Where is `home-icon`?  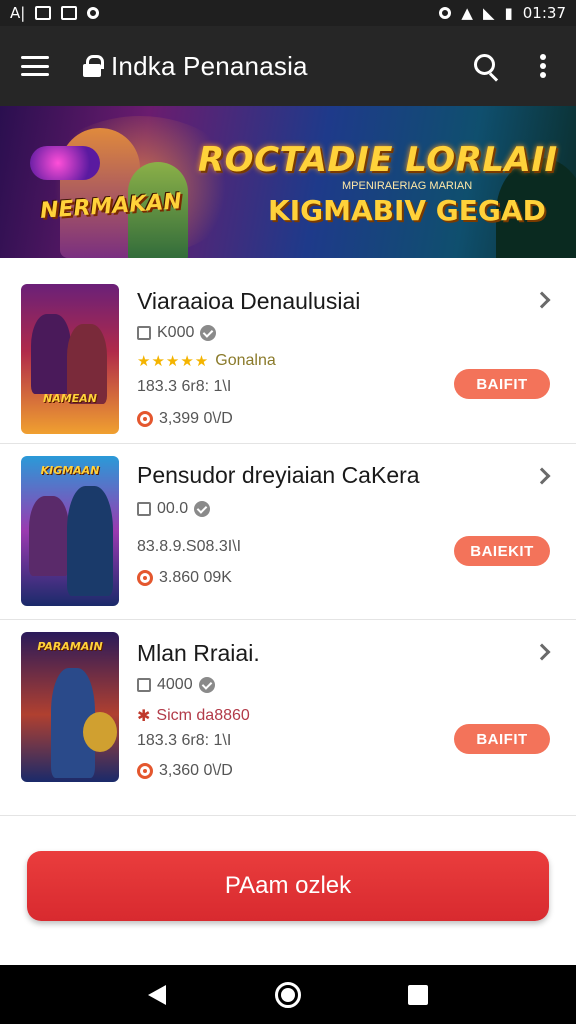
home-icon is located at coordinates (288, 995).